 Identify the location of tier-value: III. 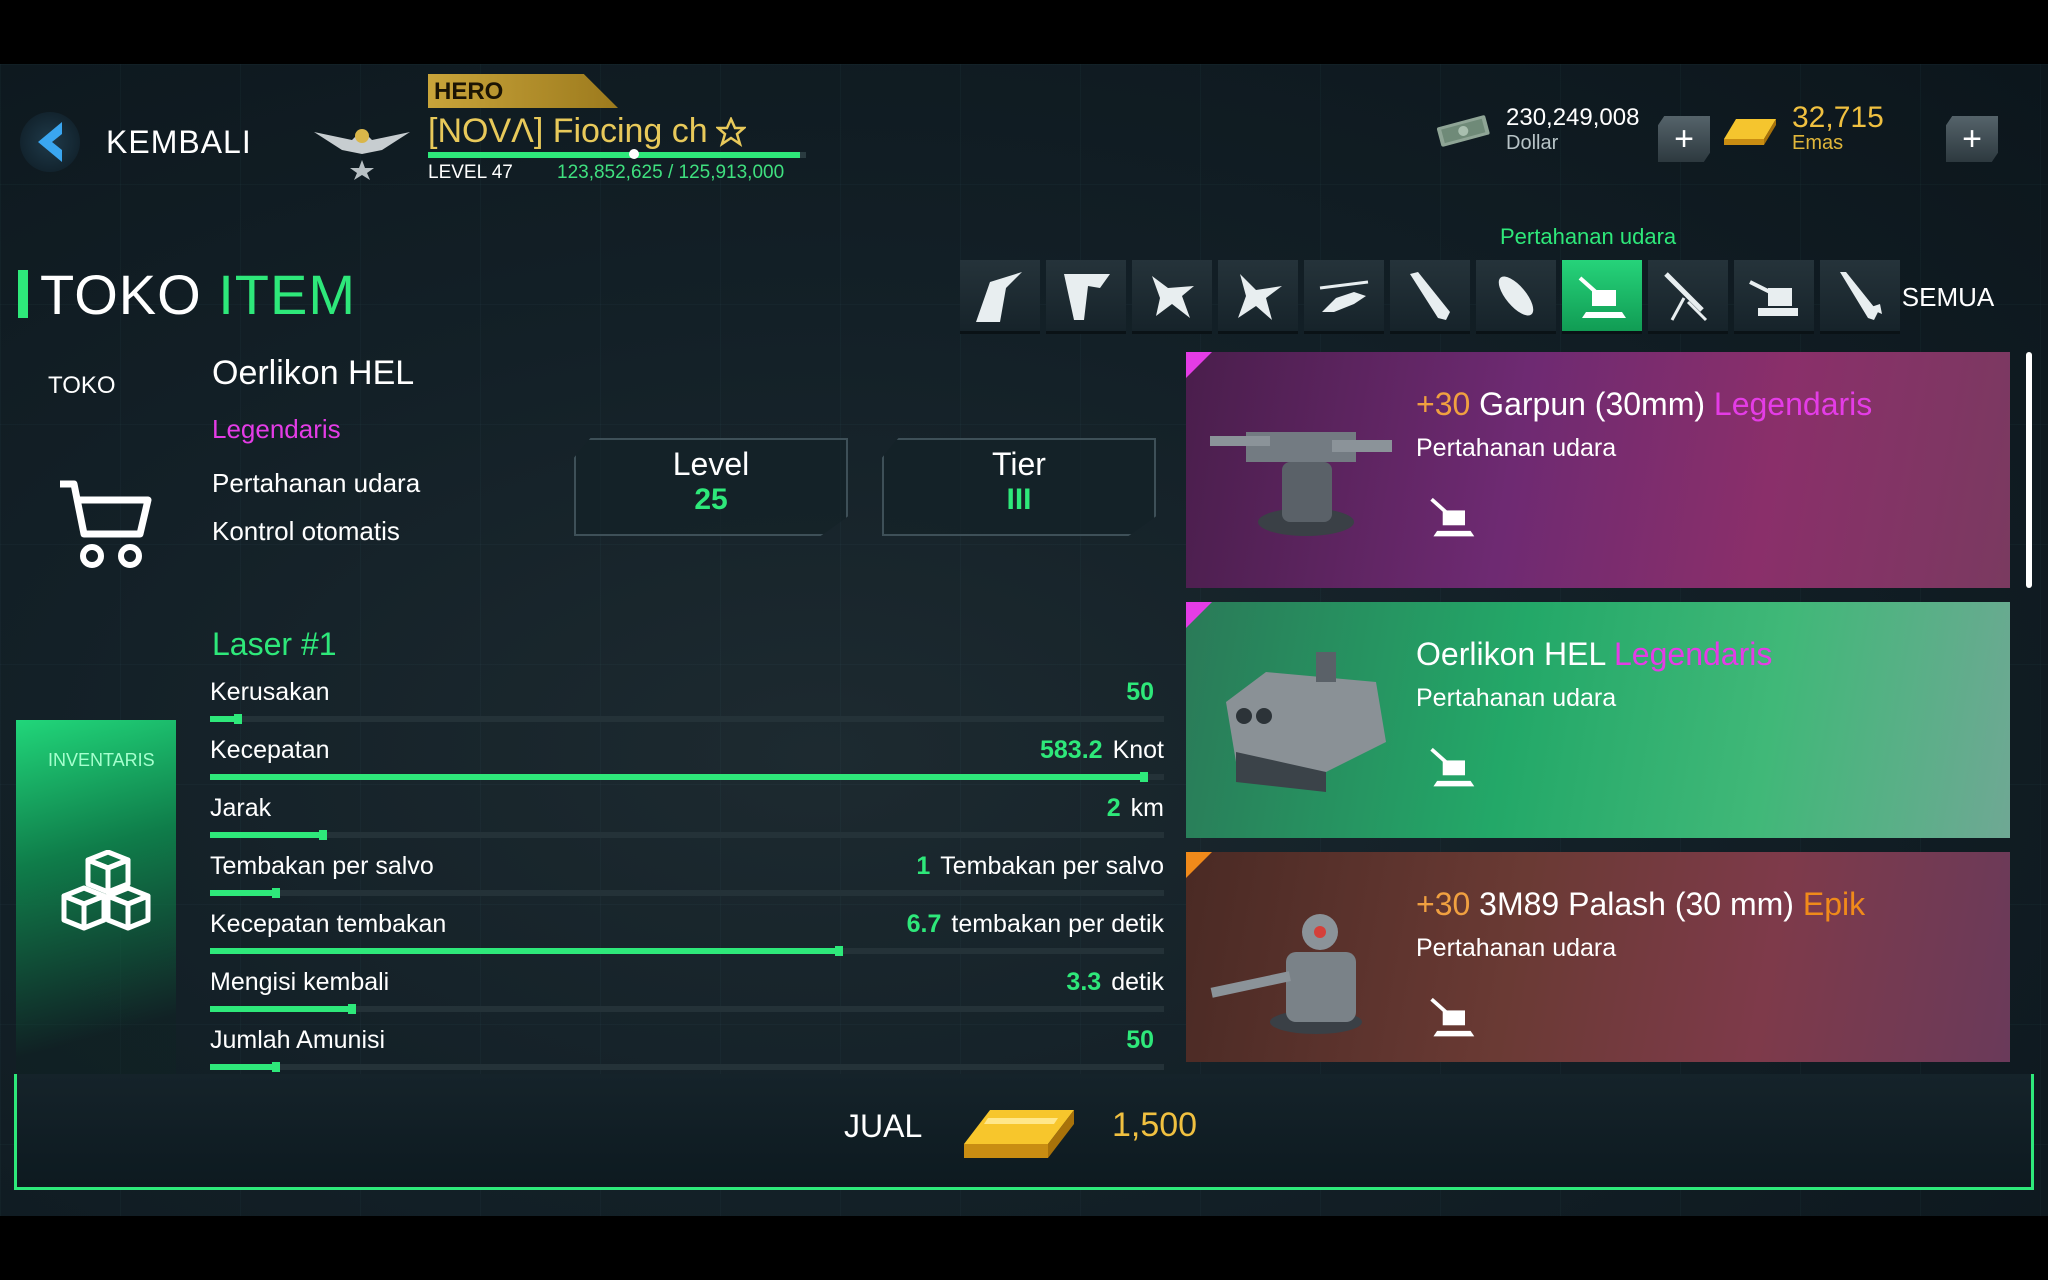
(1019, 499).